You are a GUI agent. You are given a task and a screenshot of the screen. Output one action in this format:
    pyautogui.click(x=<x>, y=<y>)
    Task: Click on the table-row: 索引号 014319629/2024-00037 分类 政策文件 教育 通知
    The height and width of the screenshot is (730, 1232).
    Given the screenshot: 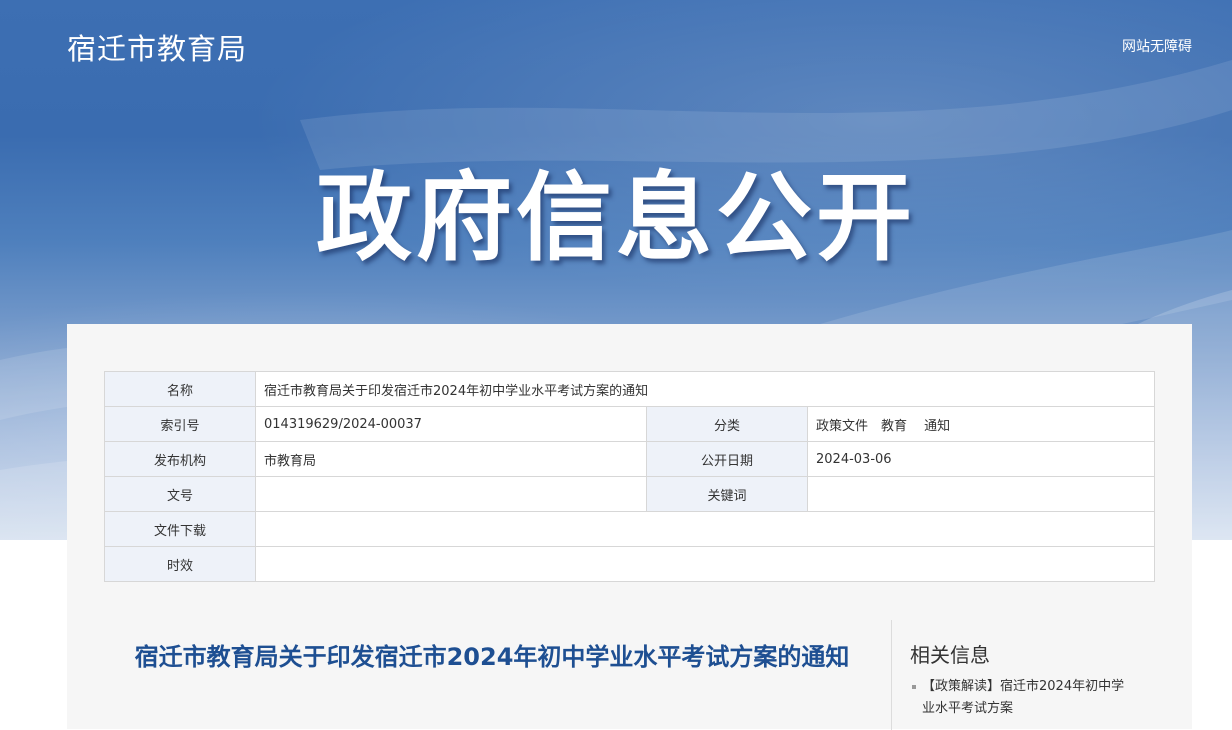 What is the action you would take?
    pyautogui.click(x=629, y=424)
    